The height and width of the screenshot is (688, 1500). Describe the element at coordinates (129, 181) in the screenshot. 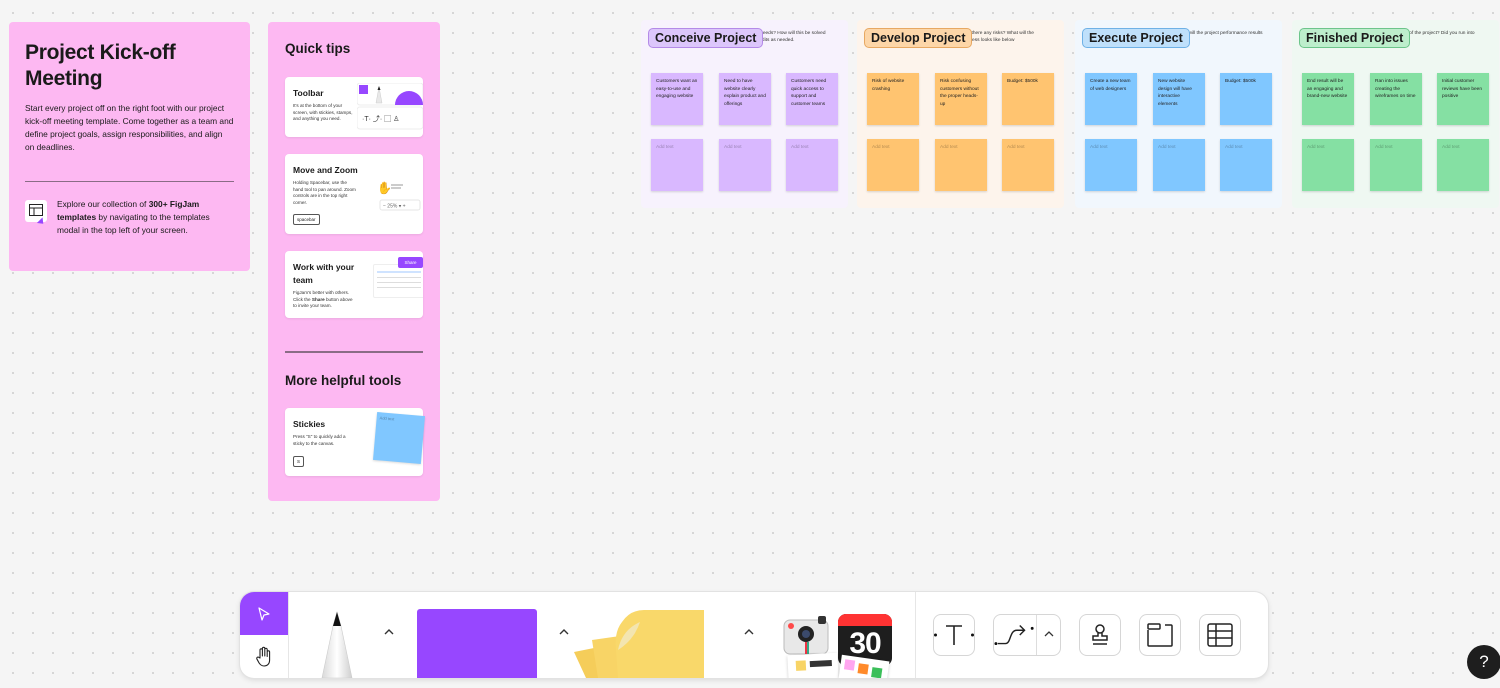

I see `intro-divider` at that location.